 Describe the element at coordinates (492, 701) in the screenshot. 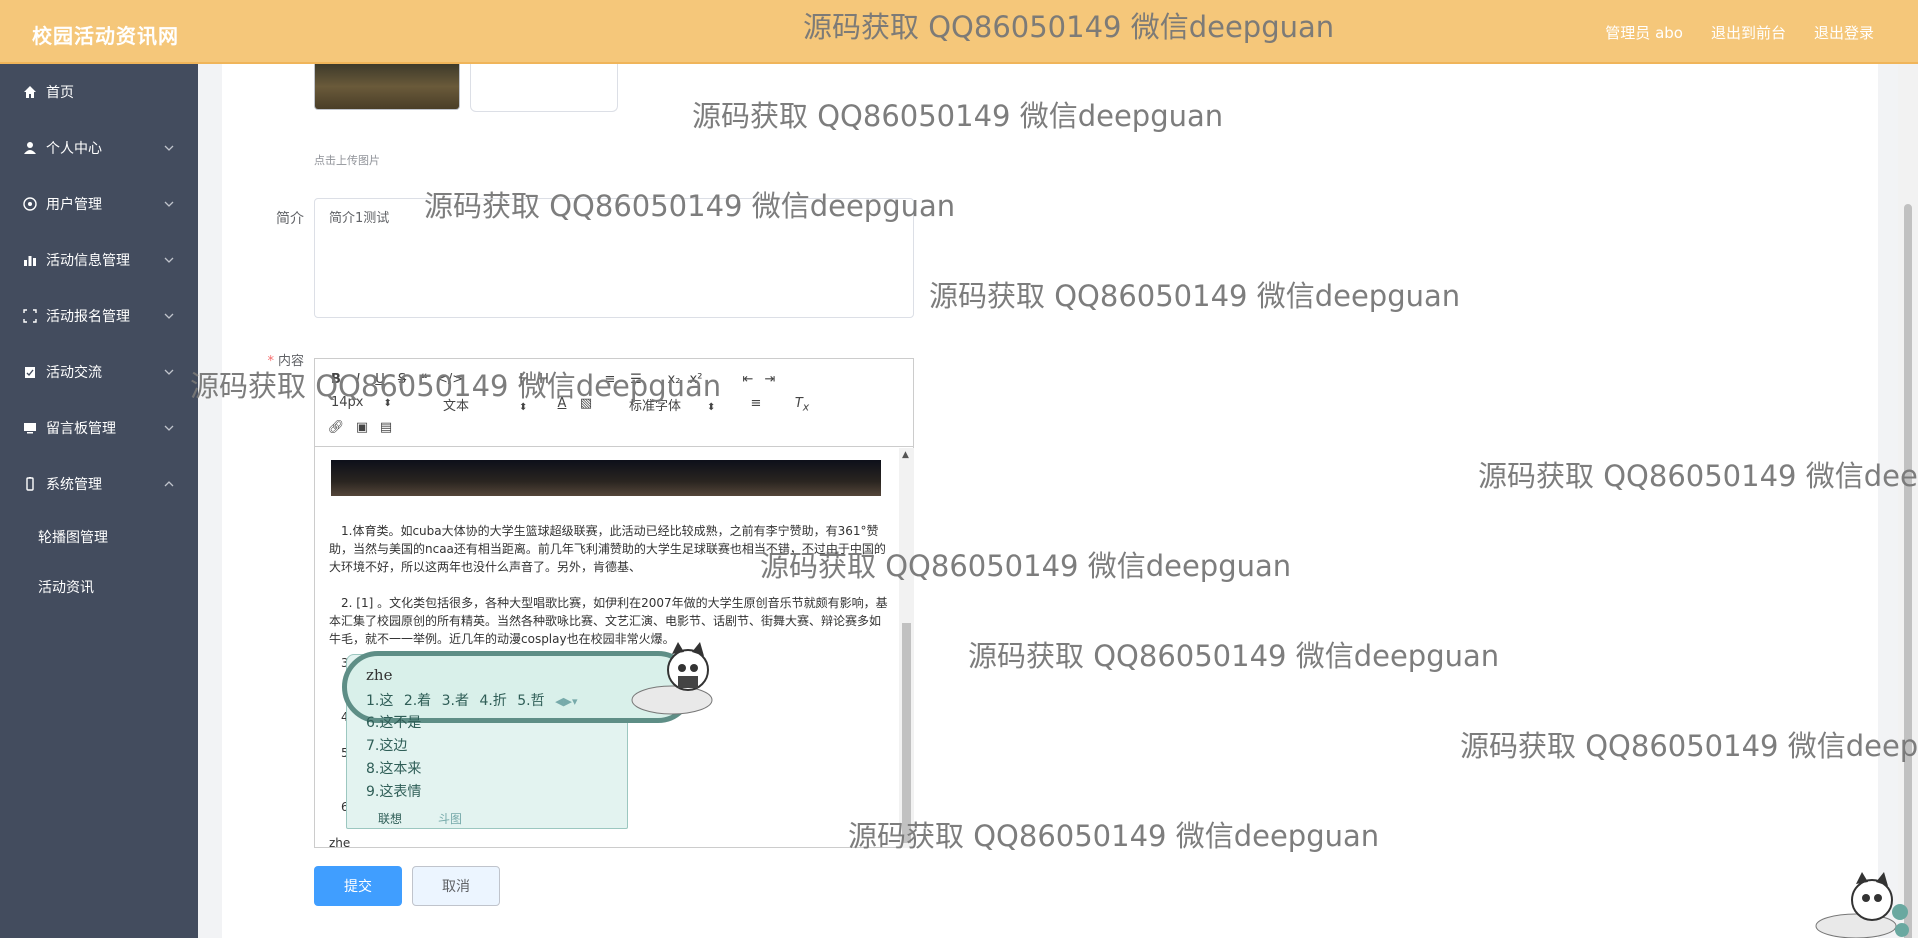

I see `ime-candidate: 4.折` at that location.